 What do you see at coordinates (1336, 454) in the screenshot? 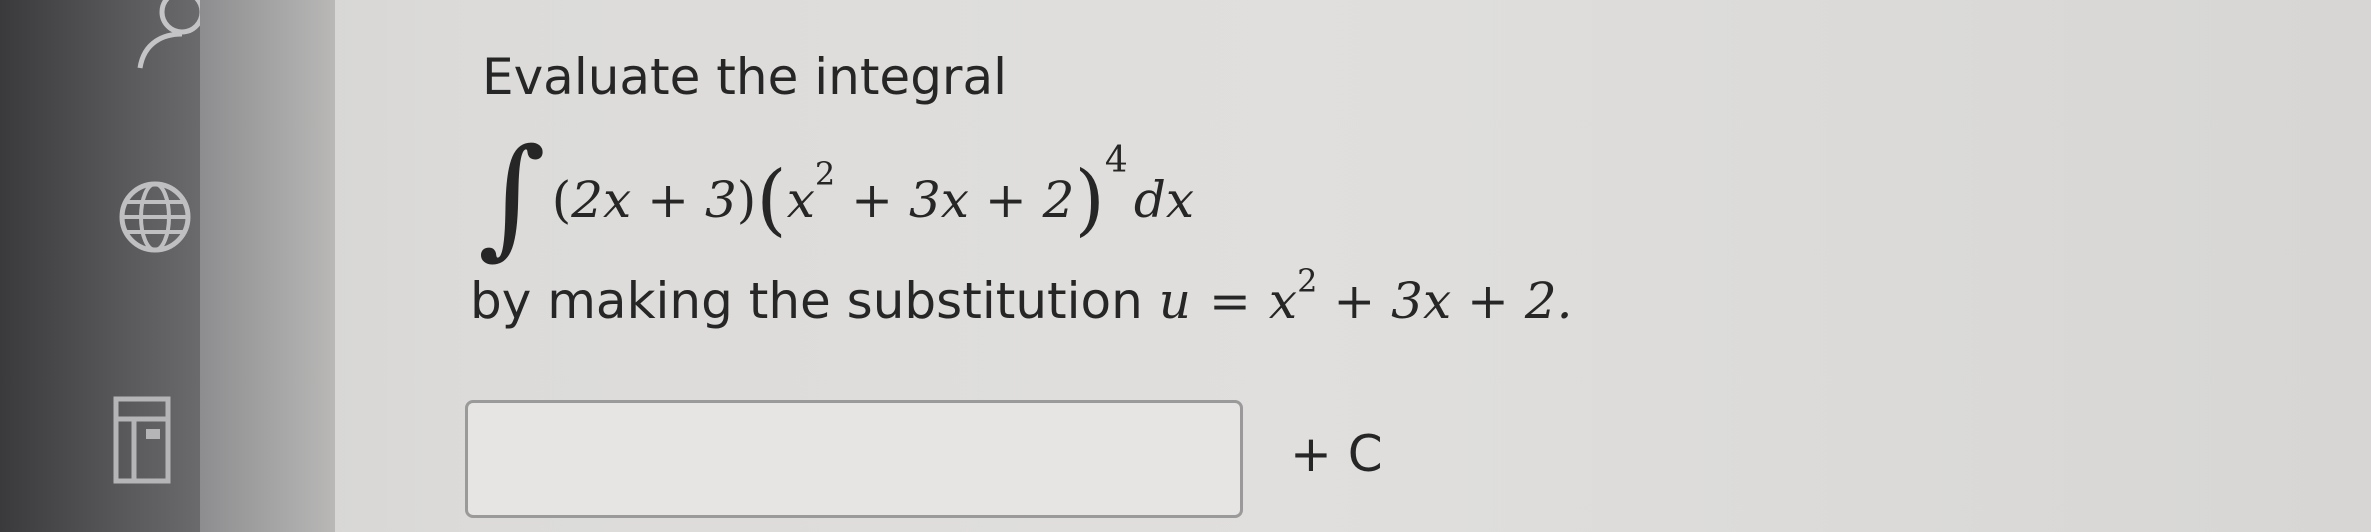
I see `constant-of-integration: + C` at bounding box center [1336, 454].